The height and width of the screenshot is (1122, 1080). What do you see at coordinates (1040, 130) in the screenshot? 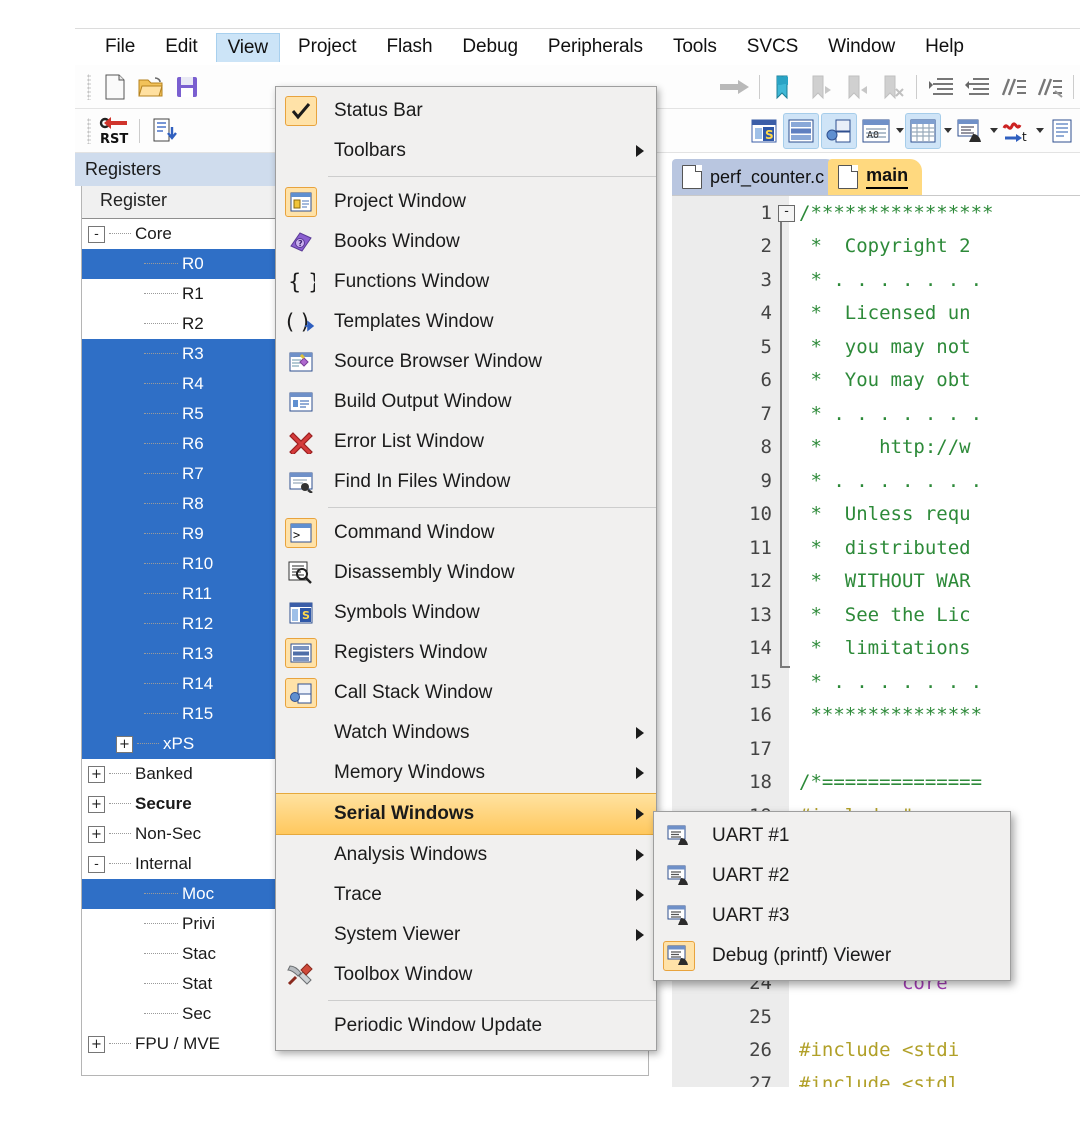
I see `trace-dropdown-caret-icon` at bounding box center [1040, 130].